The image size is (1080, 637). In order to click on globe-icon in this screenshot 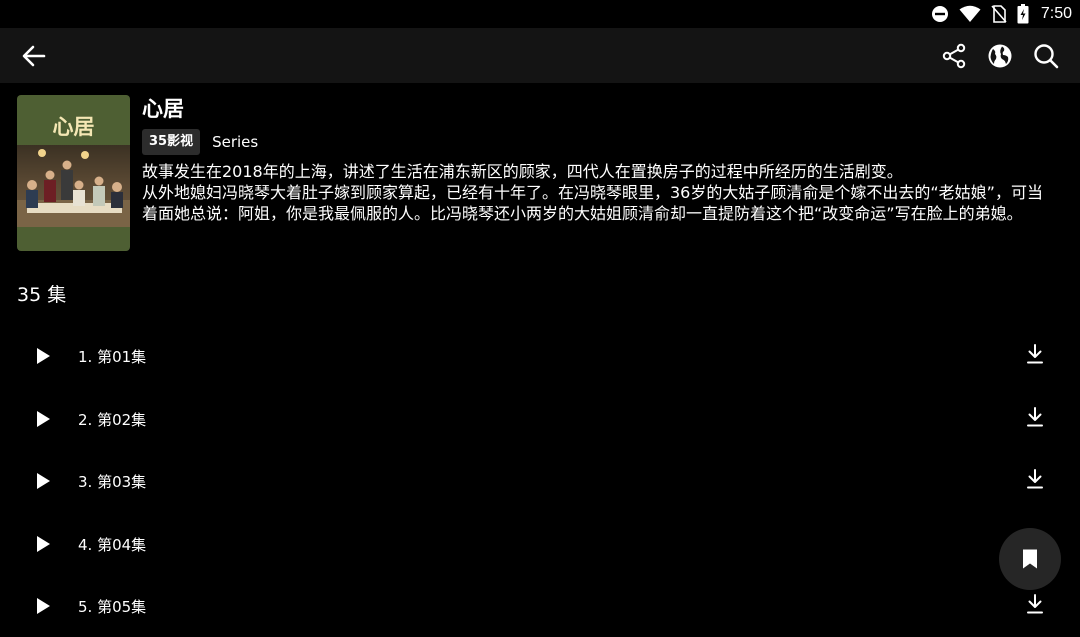, I will do `click(1000, 56)`.